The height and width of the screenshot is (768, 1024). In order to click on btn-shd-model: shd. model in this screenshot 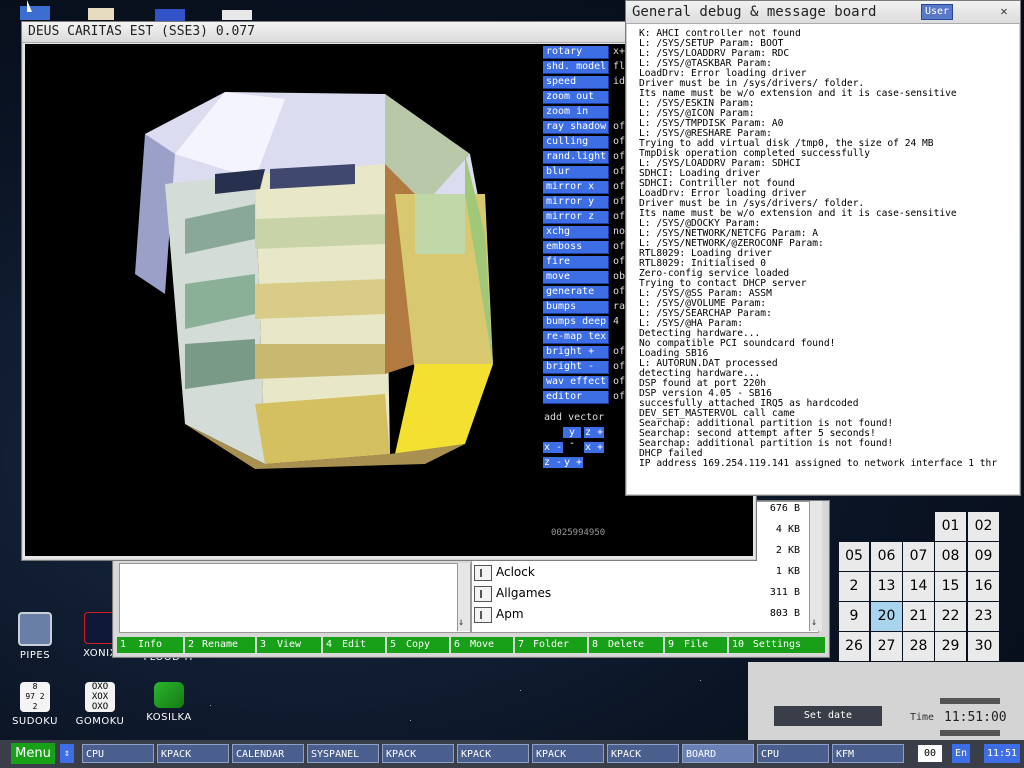, I will do `click(576, 67)`.